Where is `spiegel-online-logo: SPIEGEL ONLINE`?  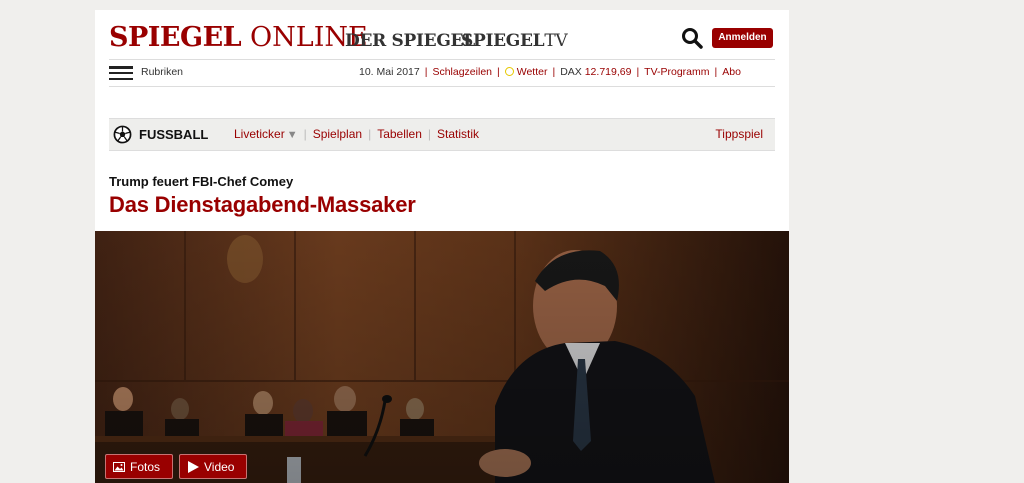
spiegel-online-logo: SPIEGEL ONLINE is located at coordinates (238, 37).